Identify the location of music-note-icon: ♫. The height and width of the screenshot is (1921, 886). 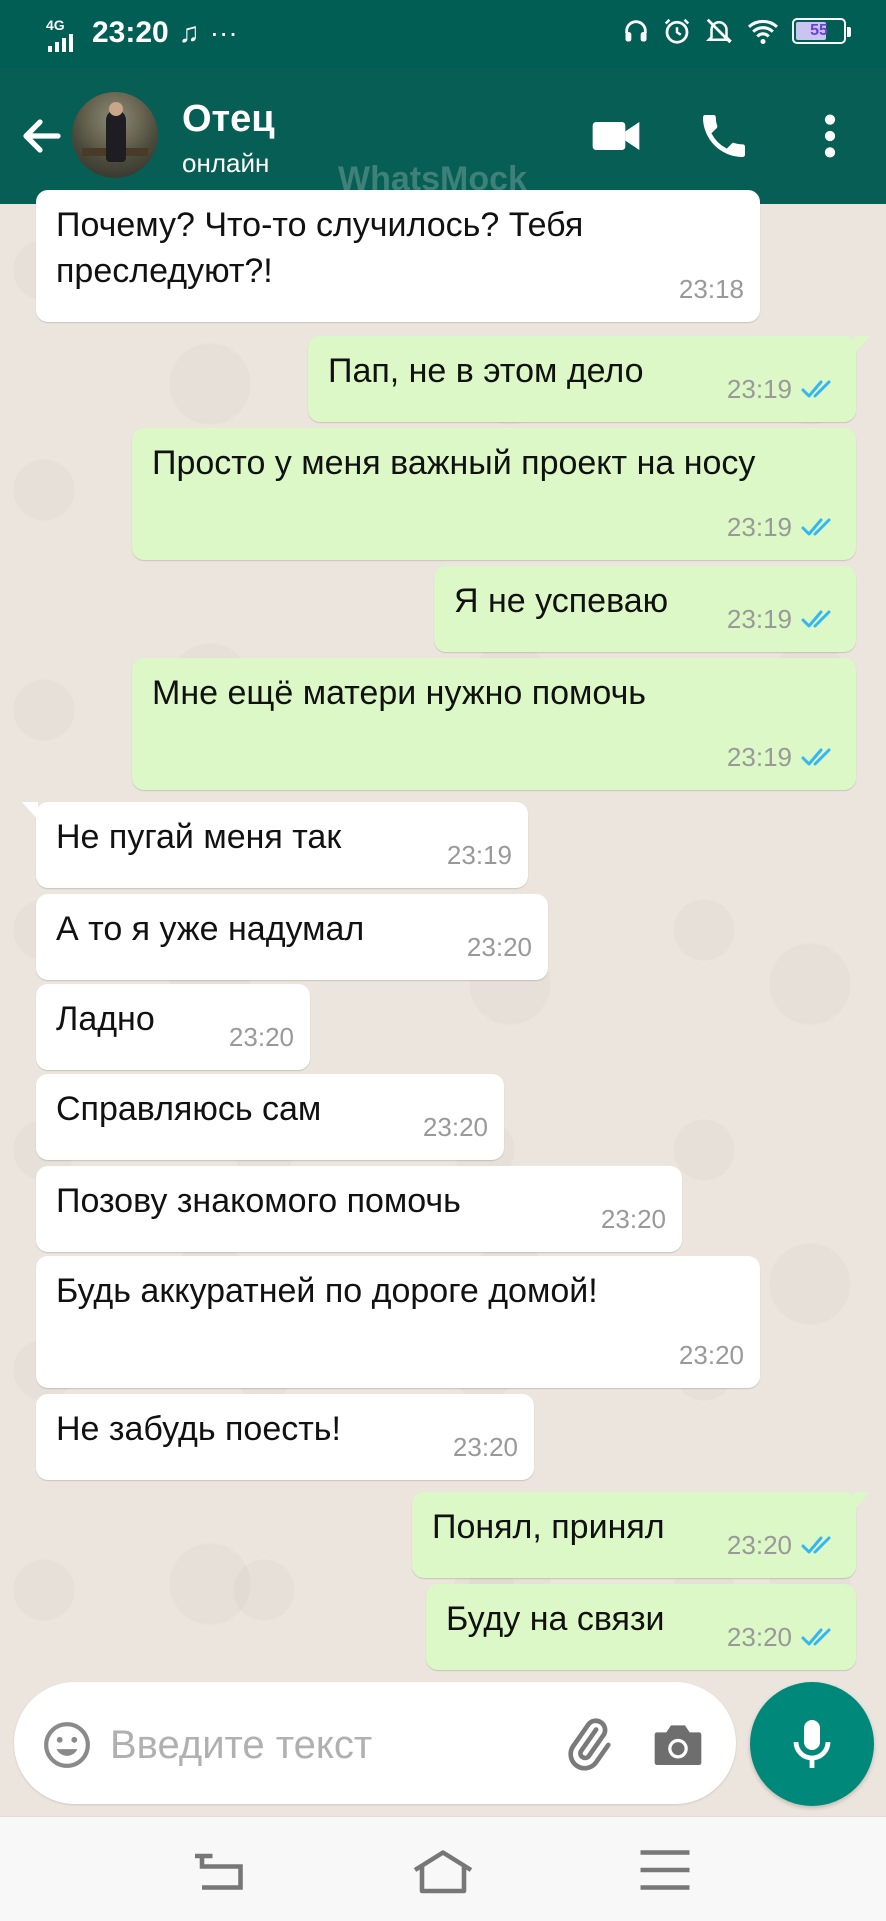
(189, 32).